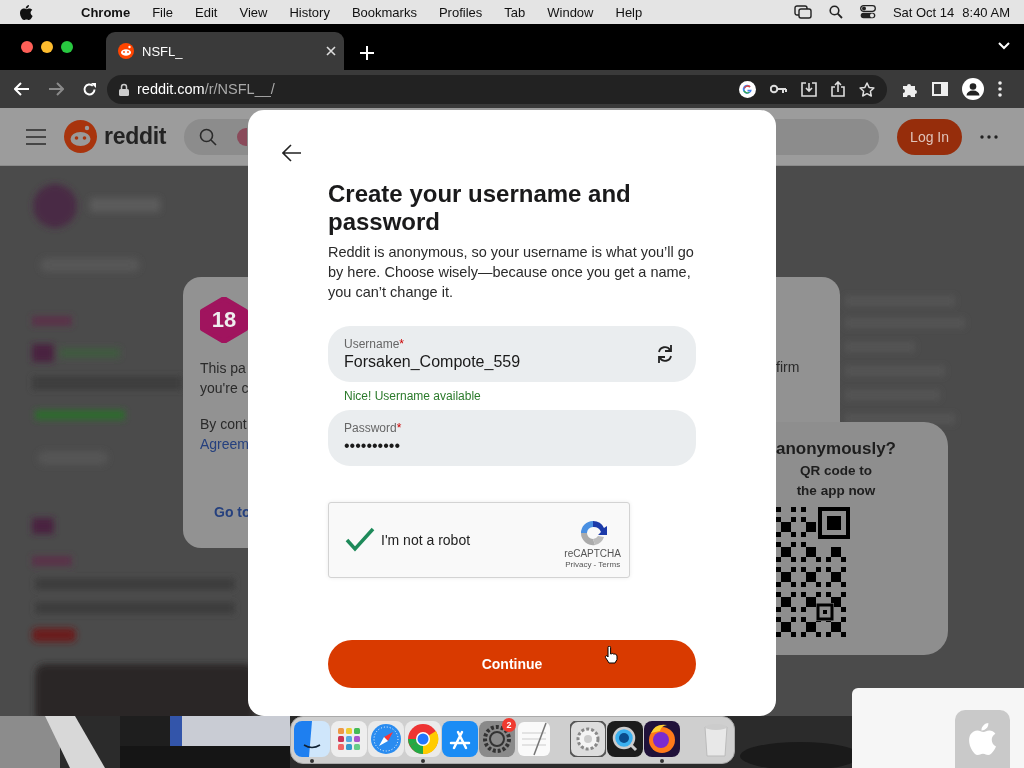  I want to click on field-label: Username*, so click(374, 344).